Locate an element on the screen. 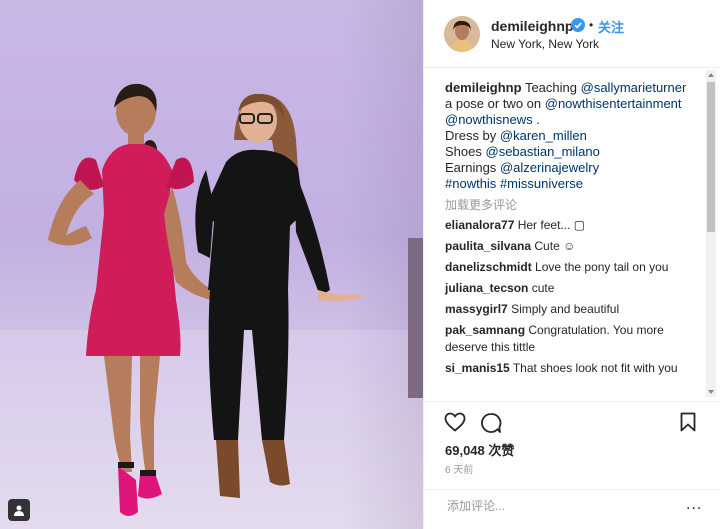 This screenshot has height=529, width=720. comment-item: massygirl7 Simply and beautiful is located at coordinates (574, 309).